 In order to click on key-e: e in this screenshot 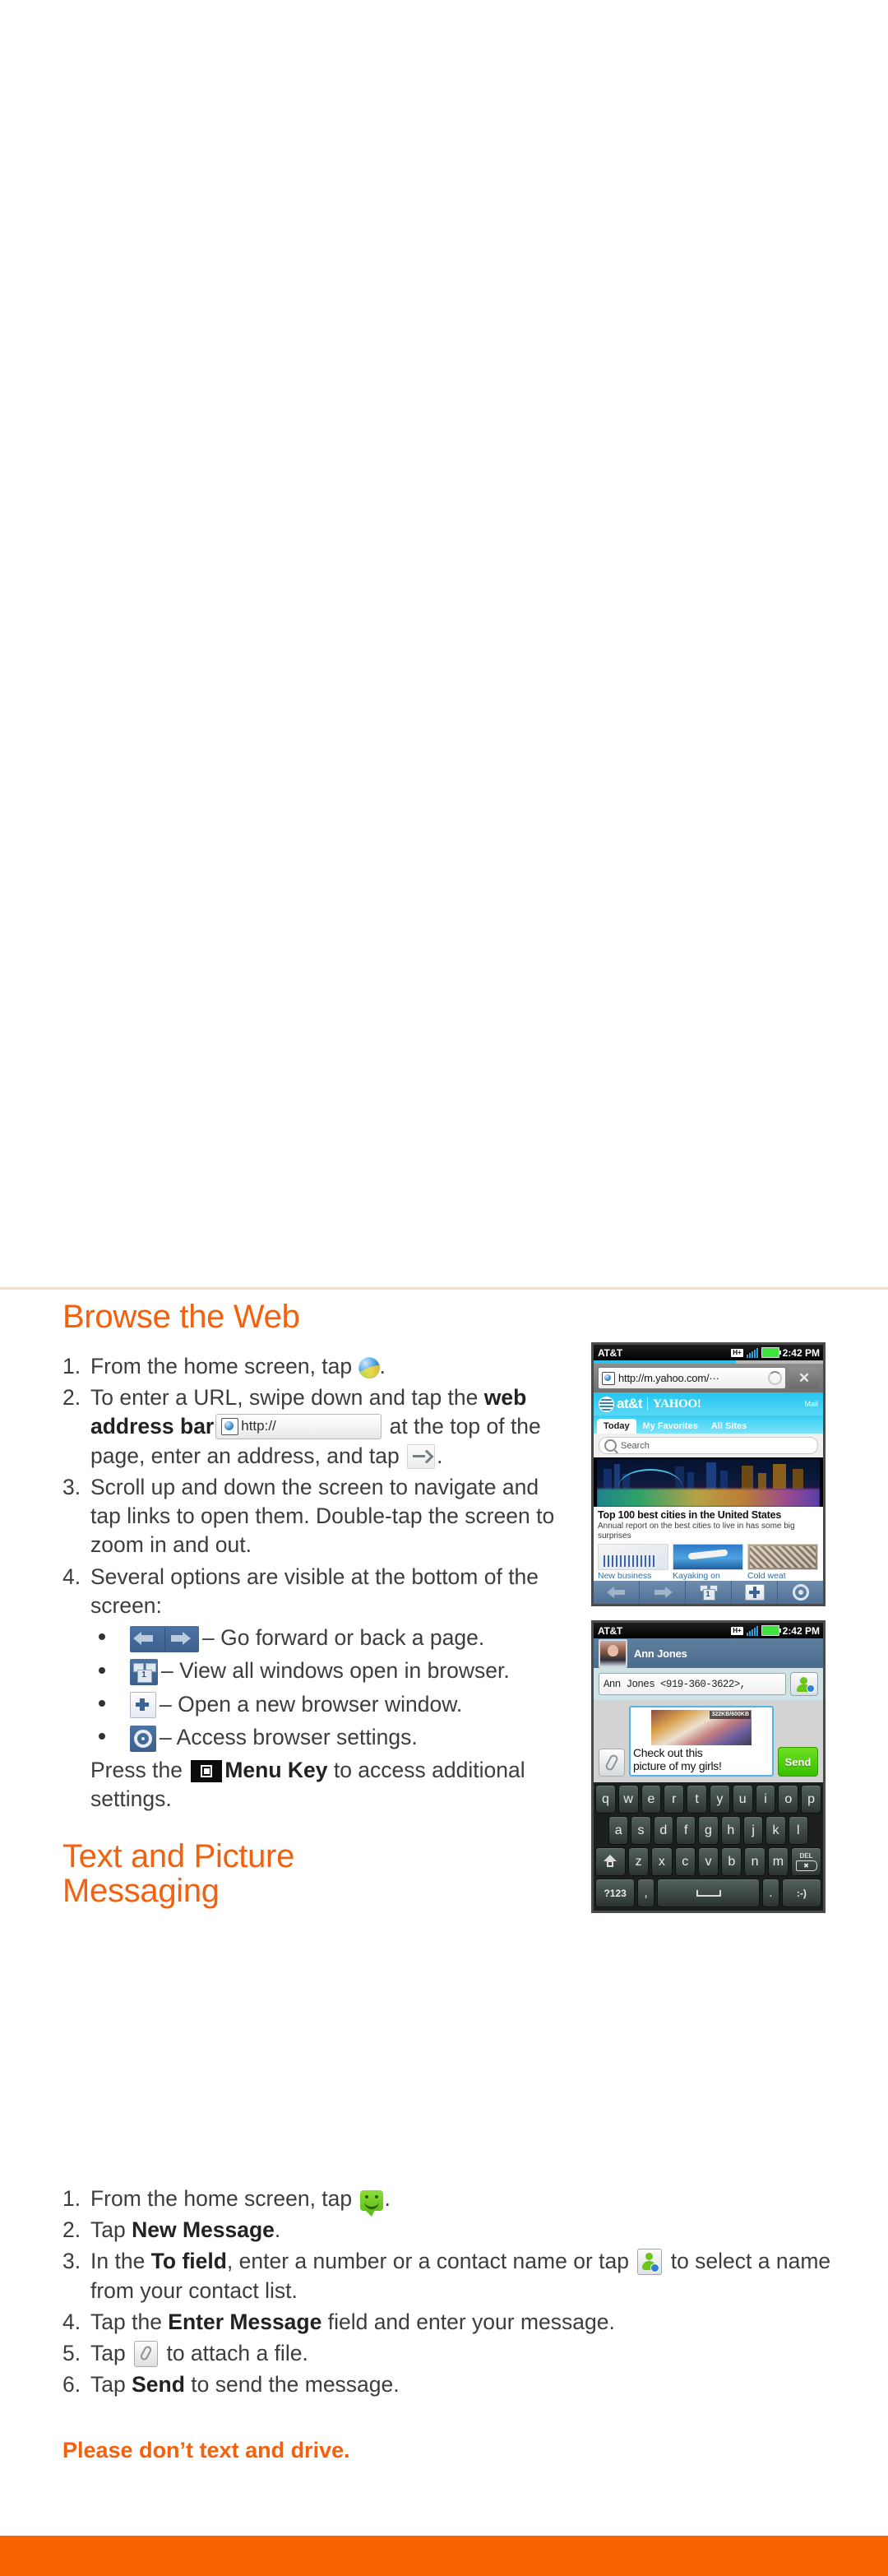, I will do `click(651, 1800)`.